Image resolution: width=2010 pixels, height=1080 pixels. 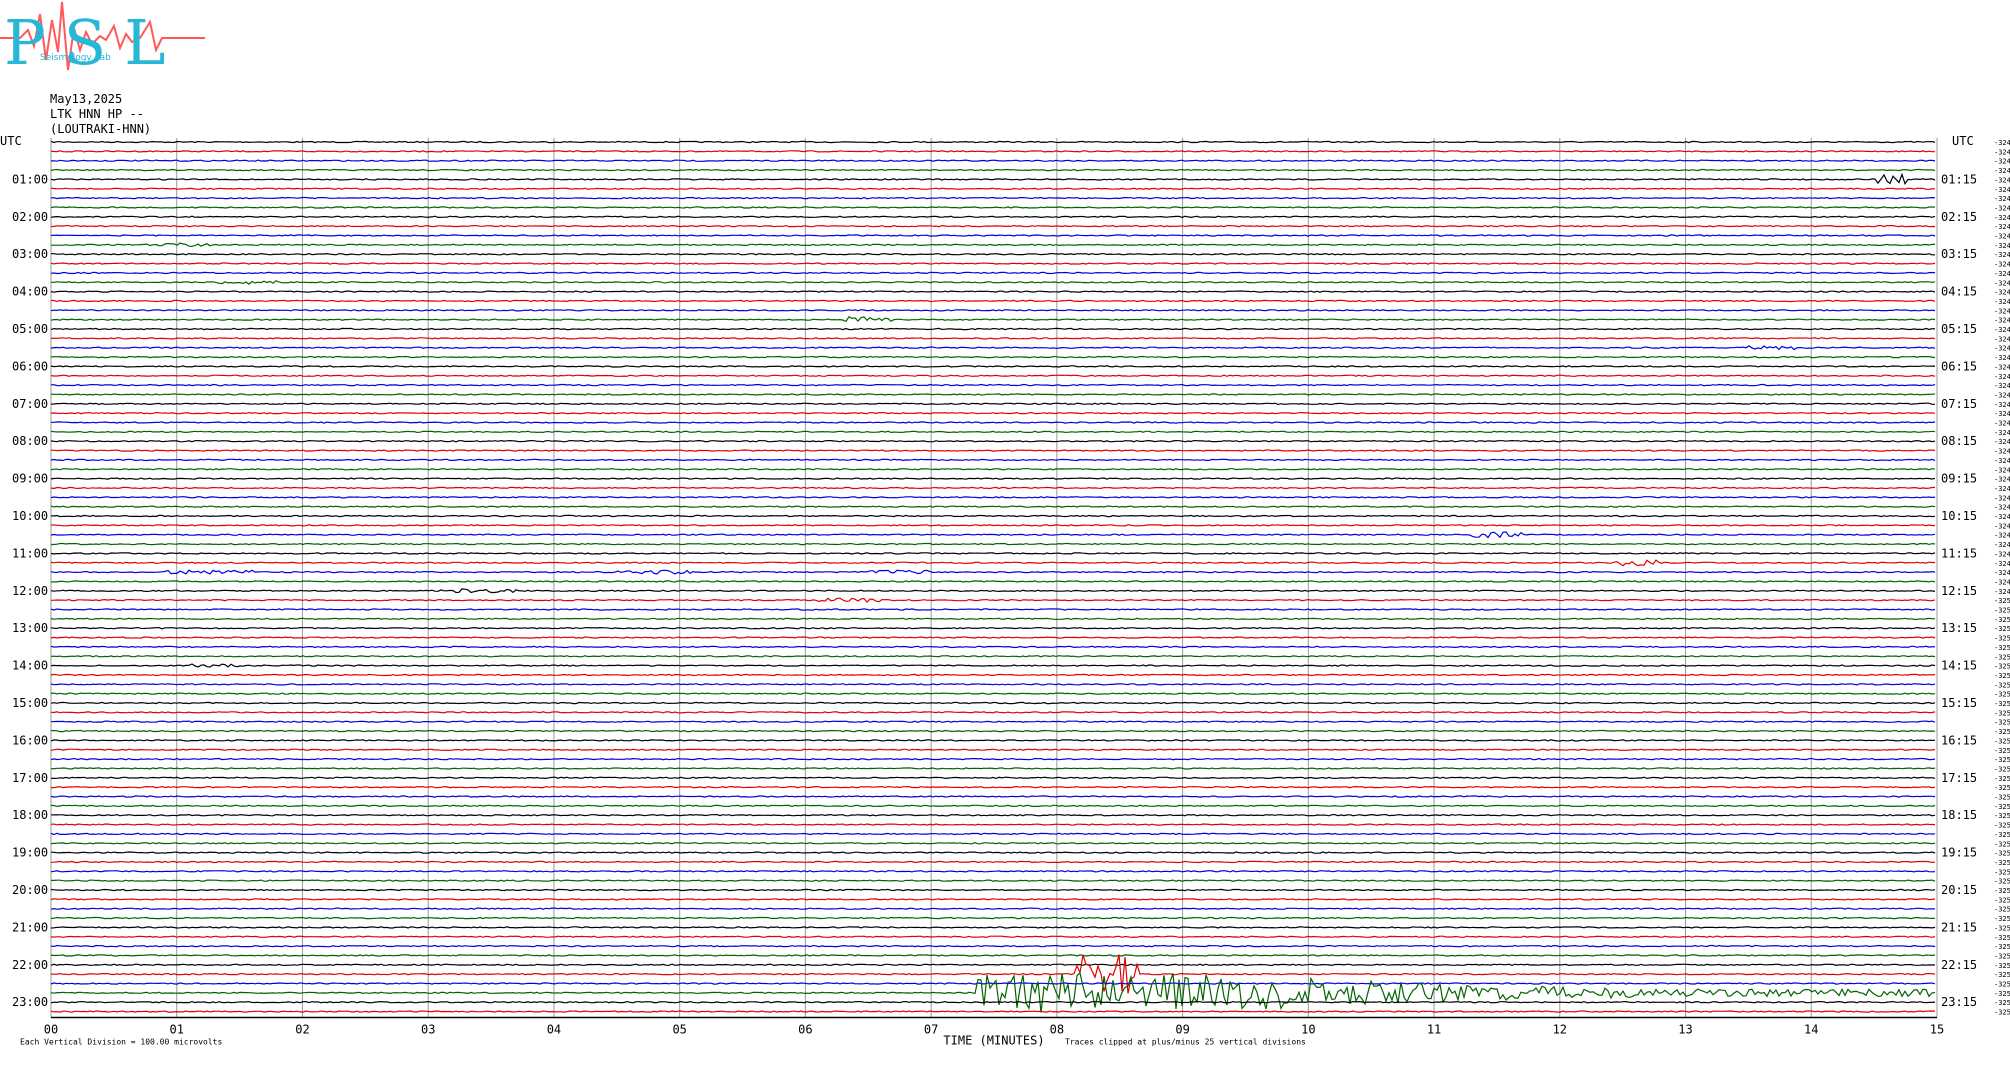 I want to click on x-tick-label: 01, so click(x=177, y=1030).